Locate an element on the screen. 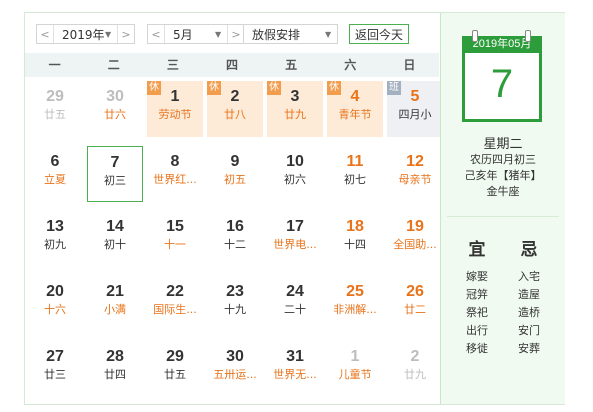 The width and height of the screenshot is (593, 412). day-cell: 9 初五 is located at coordinates (235, 174).